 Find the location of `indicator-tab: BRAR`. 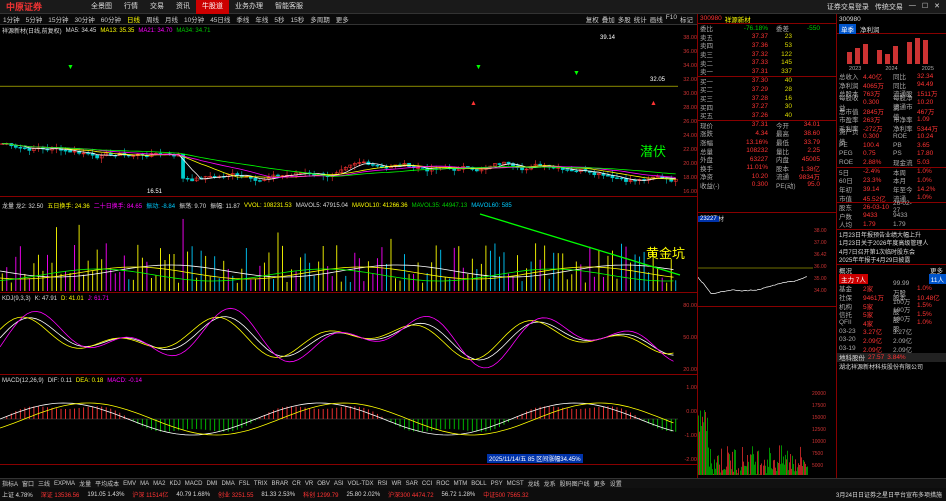

indicator-tab: BRAR is located at coordinates (280, 484).